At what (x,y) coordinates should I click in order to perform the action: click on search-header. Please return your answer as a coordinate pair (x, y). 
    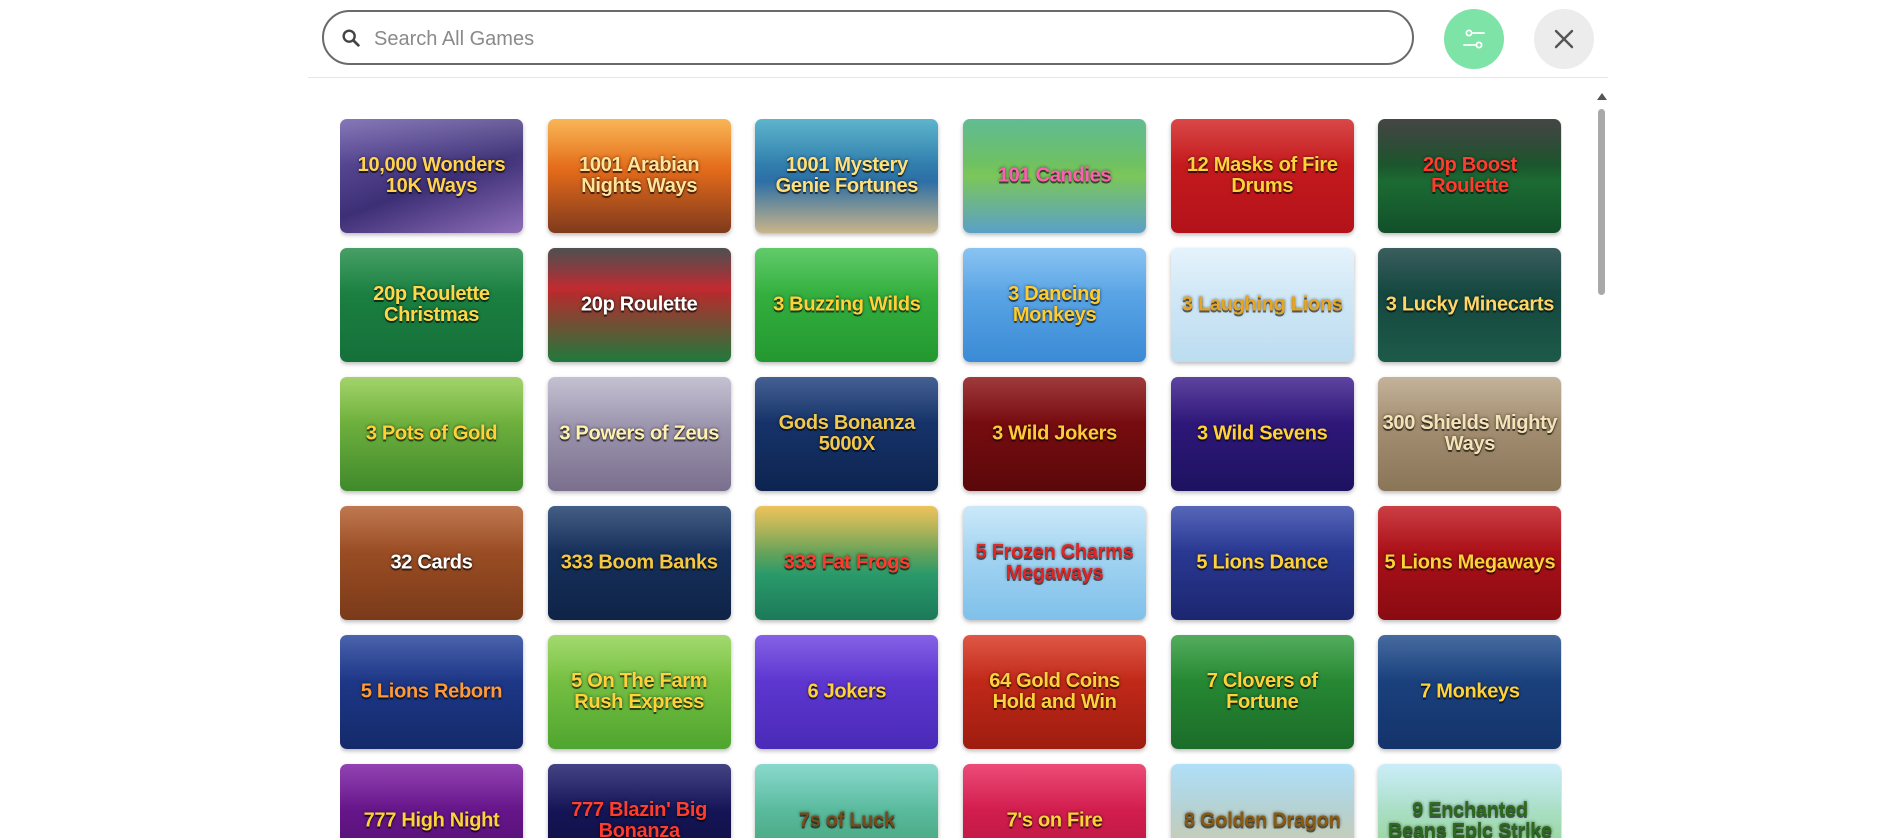
    Looking at the image, I should click on (958, 39).